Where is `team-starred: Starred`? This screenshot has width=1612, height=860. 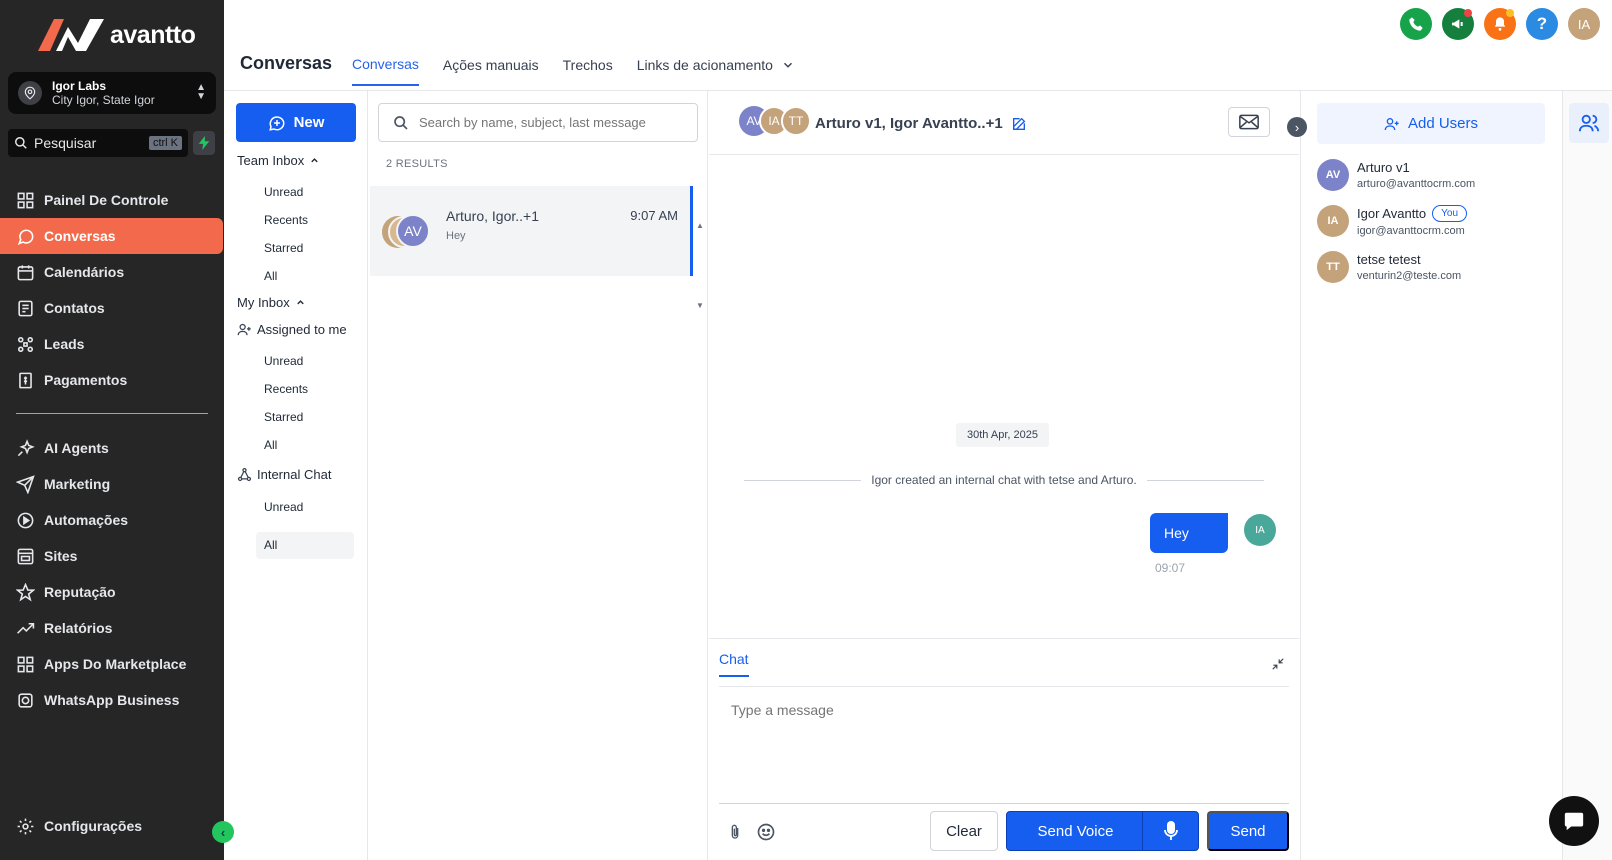 team-starred: Starred is located at coordinates (283, 248).